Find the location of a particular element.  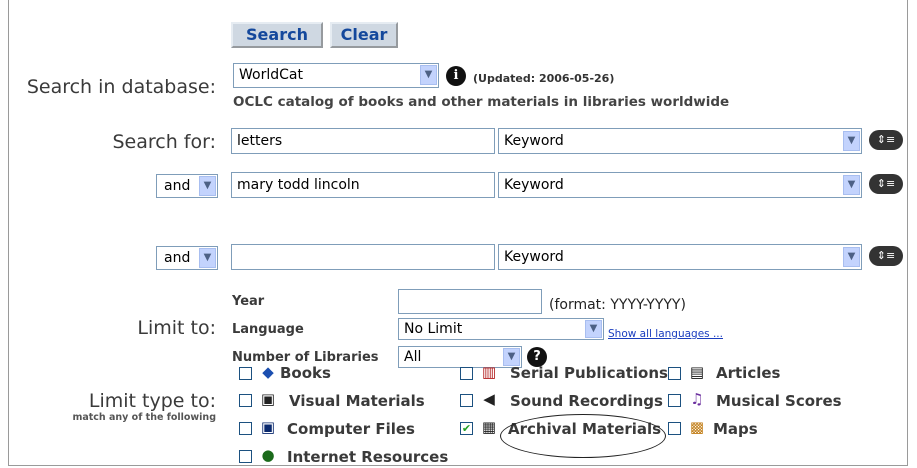

limit-type-label: Limit type to: is located at coordinates (152, 401).